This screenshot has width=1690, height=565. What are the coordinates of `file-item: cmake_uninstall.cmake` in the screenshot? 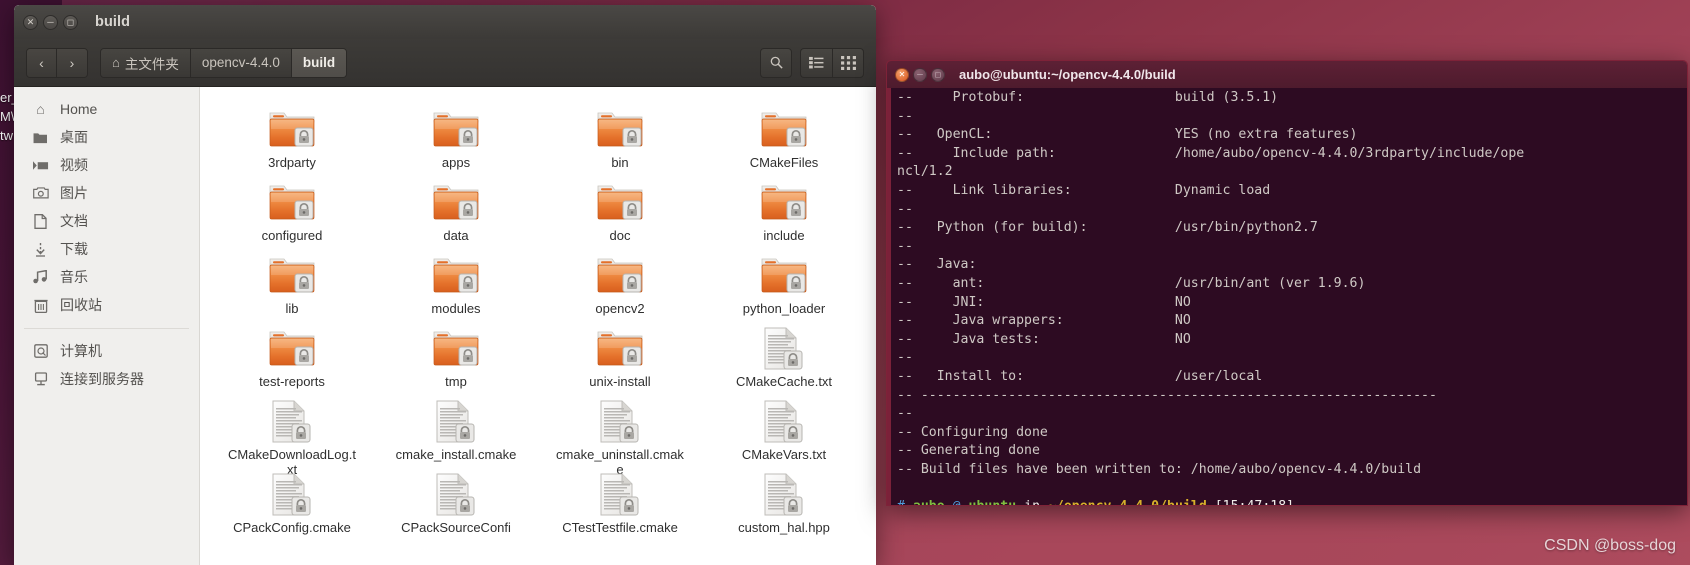 It's located at (620, 435).